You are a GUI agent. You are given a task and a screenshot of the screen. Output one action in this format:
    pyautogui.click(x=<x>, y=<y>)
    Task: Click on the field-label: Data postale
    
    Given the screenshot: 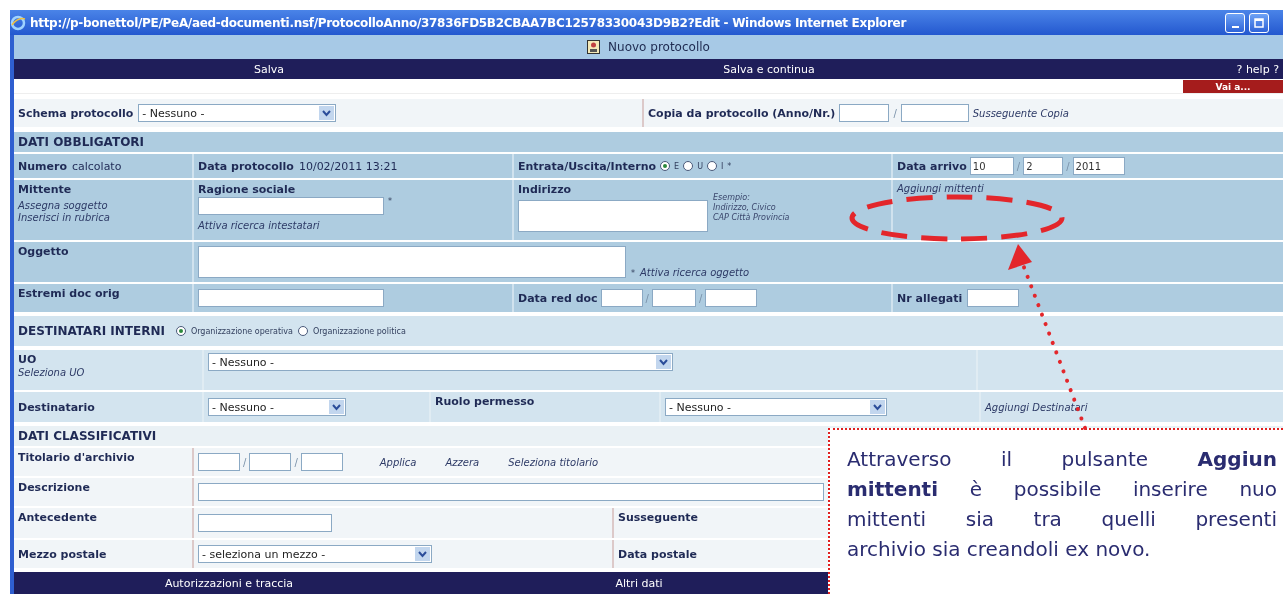 What is the action you would take?
    pyautogui.click(x=657, y=554)
    